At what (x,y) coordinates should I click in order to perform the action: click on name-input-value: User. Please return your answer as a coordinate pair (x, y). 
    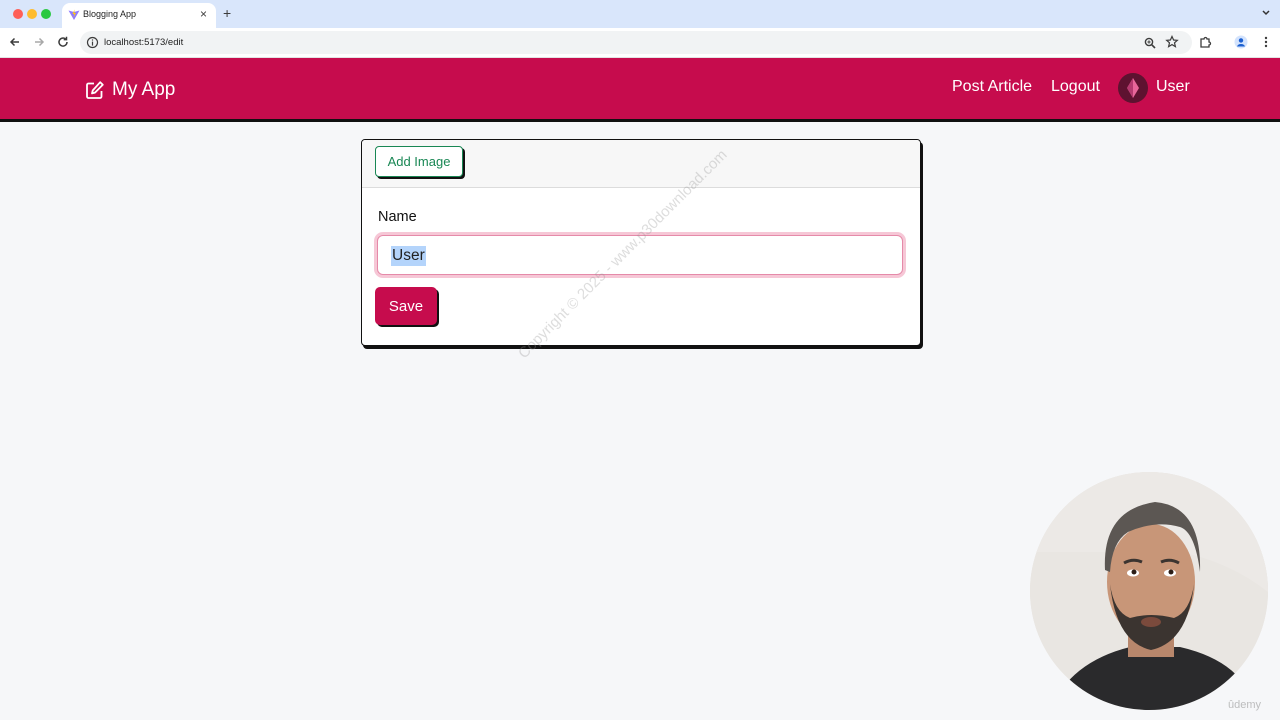
    Looking at the image, I should click on (408, 256).